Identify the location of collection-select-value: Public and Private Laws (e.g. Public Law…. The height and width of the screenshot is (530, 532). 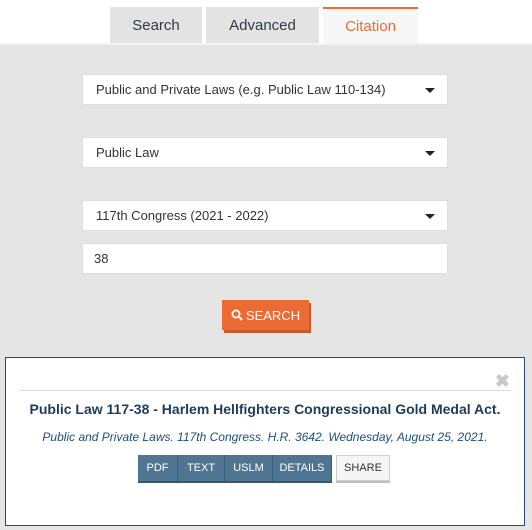
(241, 89).